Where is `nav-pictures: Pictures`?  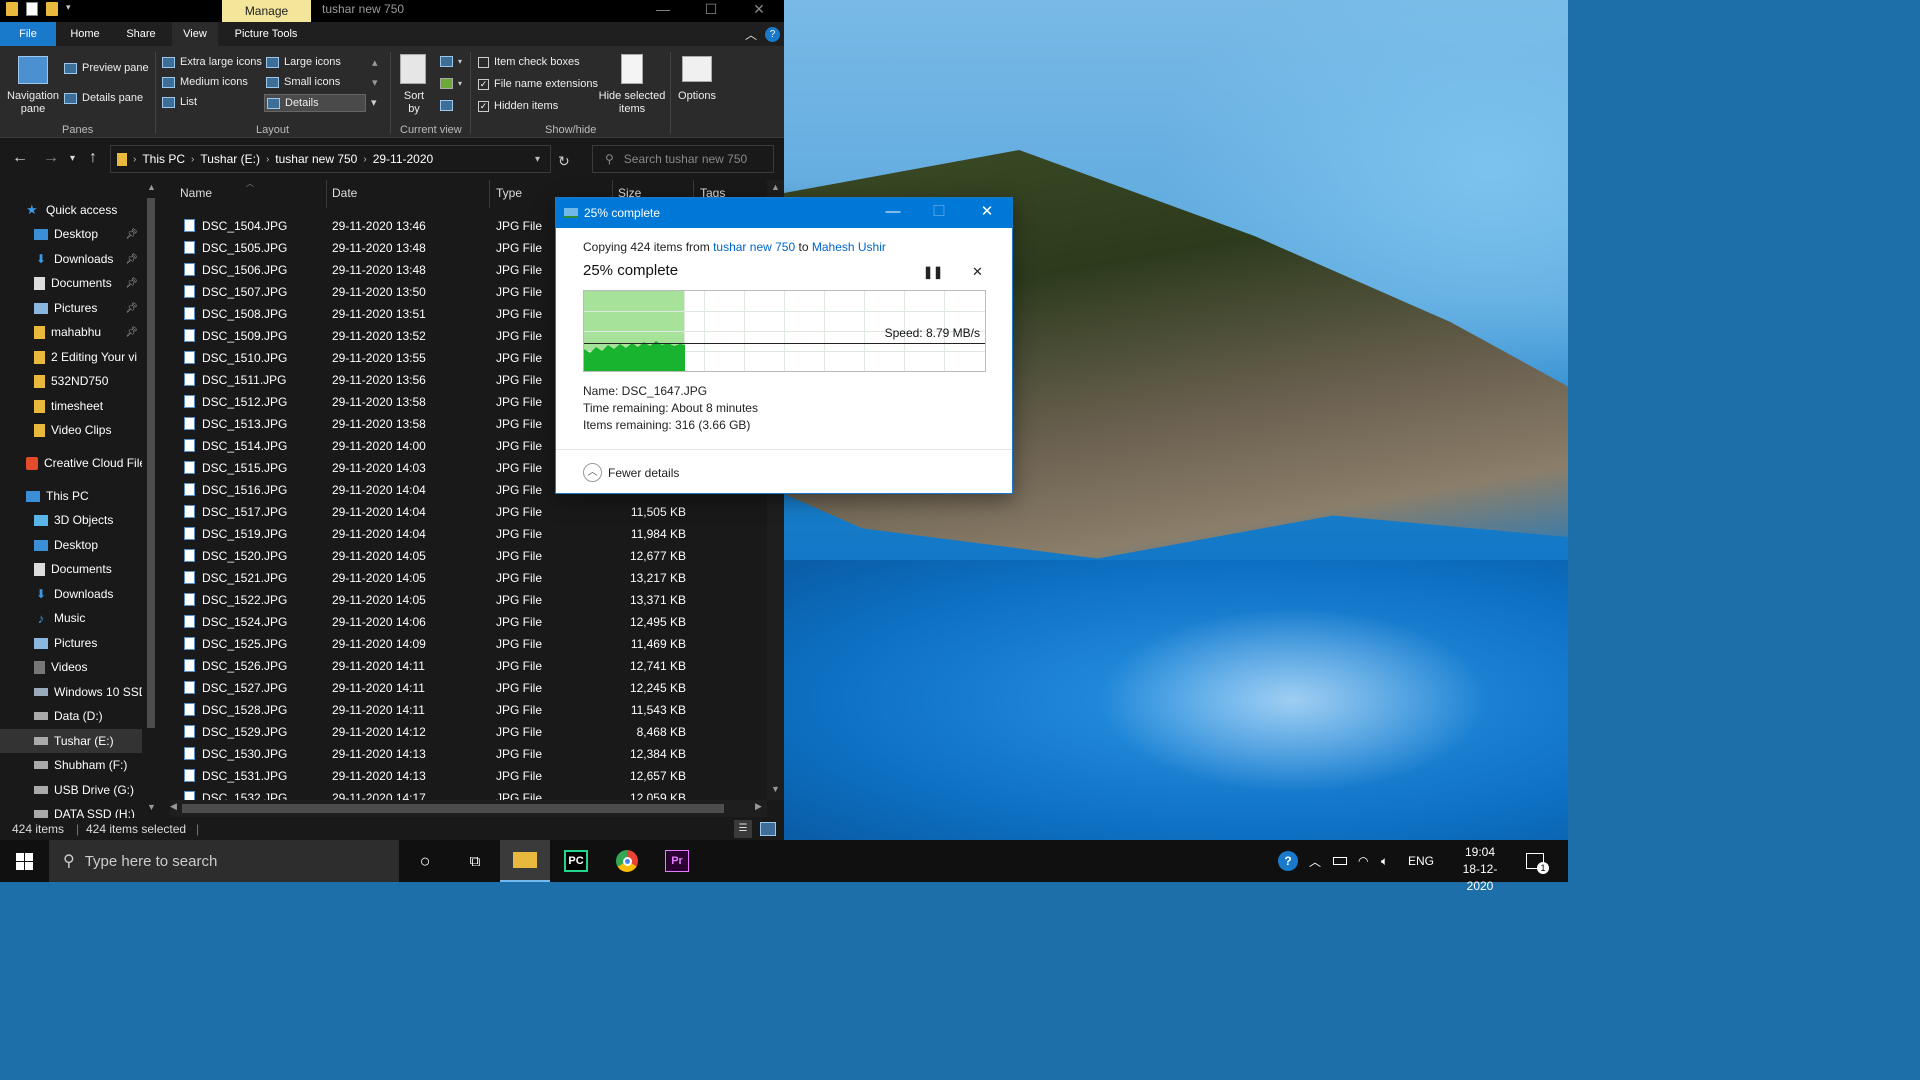 nav-pictures: Pictures is located at coordinates (71, 643).